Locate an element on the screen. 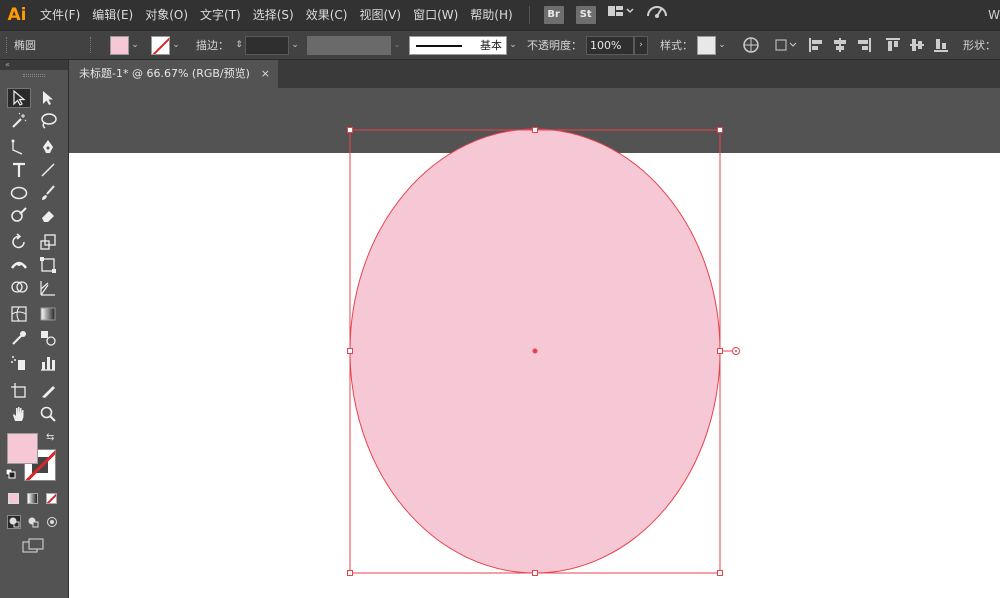  tools-panel-collapse: « is located at coordinates (34, 65).